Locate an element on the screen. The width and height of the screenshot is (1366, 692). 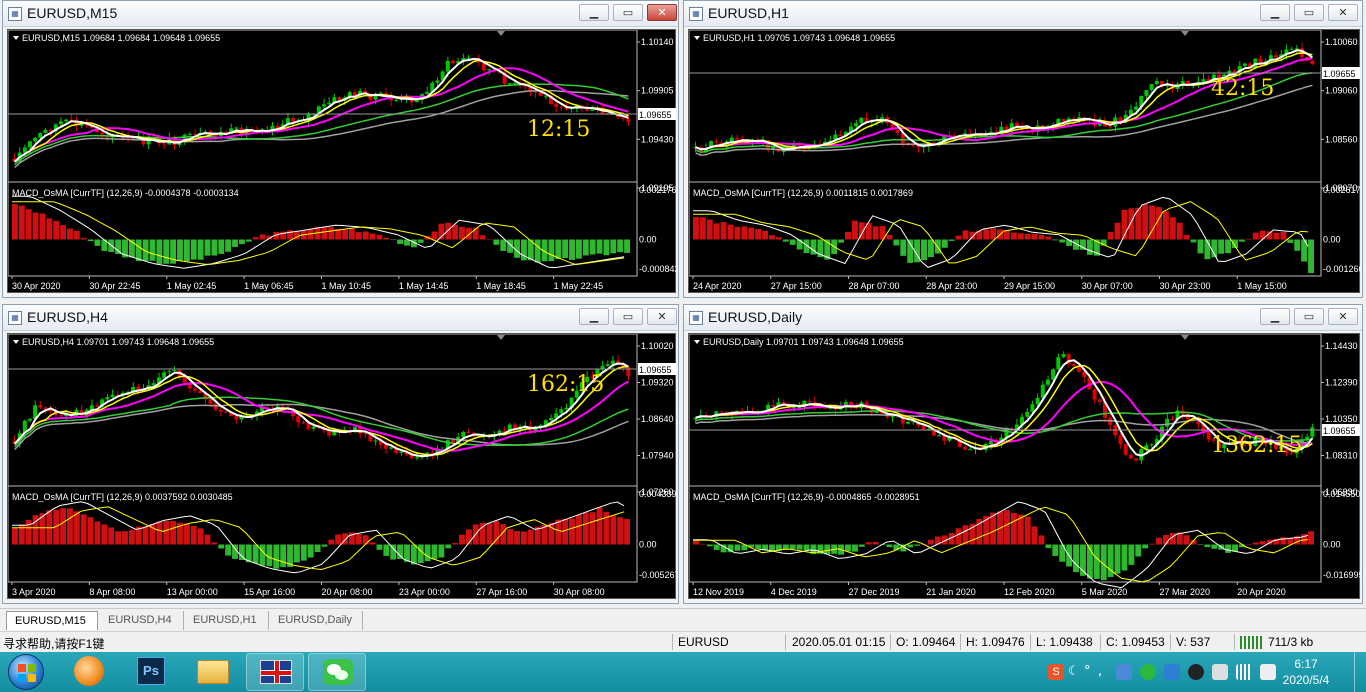
wechat-app-button is located at coordinates (337, 672).